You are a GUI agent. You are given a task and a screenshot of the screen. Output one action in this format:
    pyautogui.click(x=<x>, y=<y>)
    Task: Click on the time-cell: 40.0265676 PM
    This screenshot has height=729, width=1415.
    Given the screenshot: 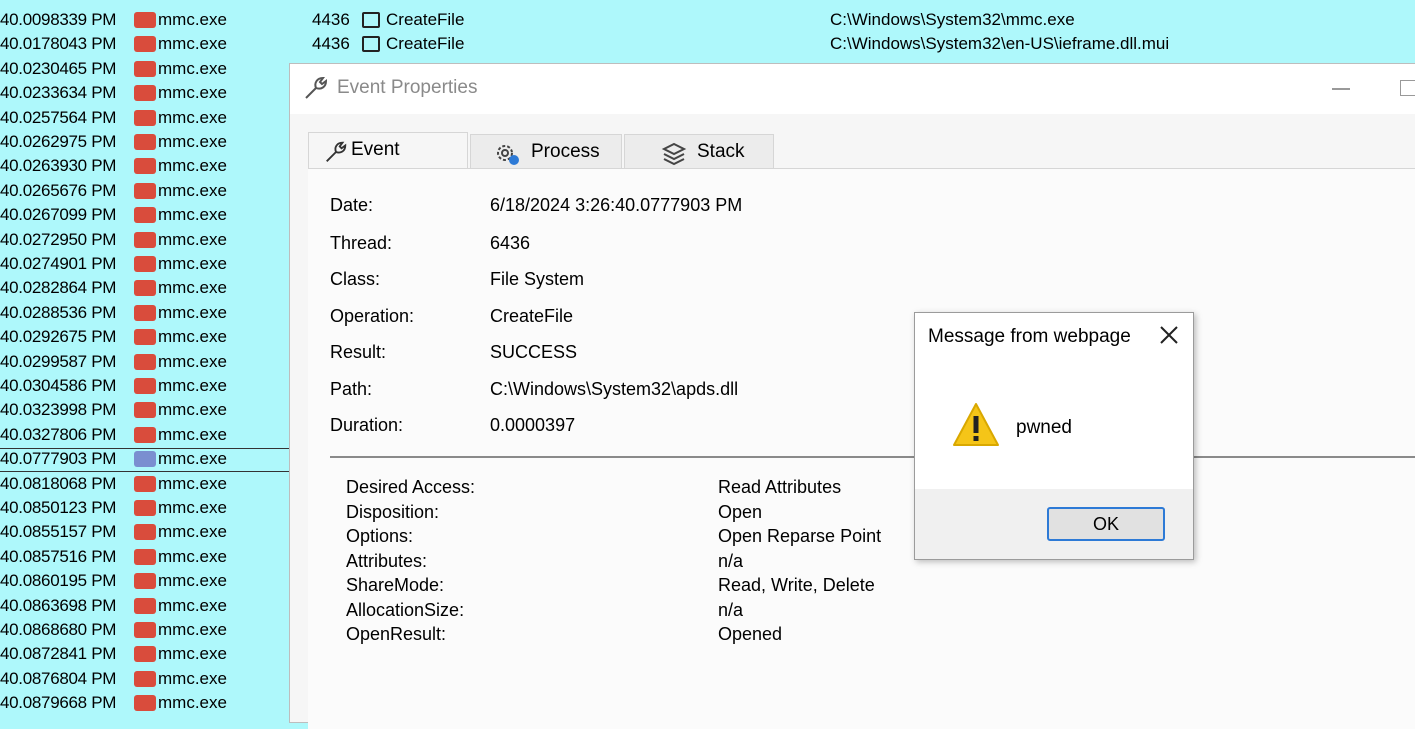 What is the action you would take?
    pyautogui.click(x=58, y=190)
    